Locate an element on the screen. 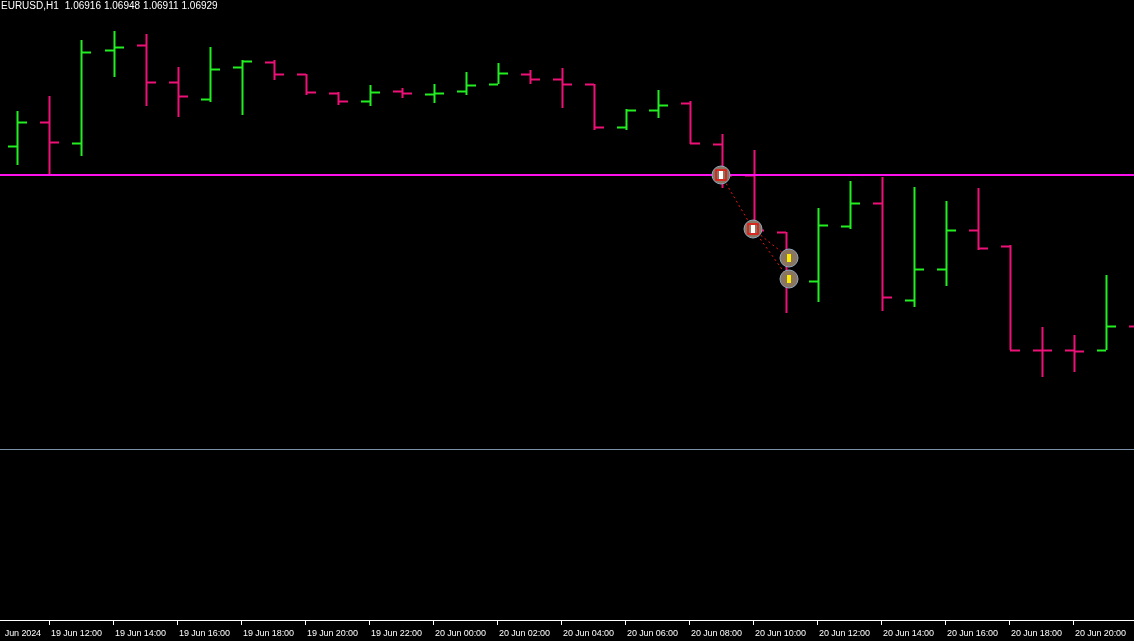 This screenshot has height=641, width=1134. symbol-label: EURUSD,H1 is located at coordinates (30, 6).